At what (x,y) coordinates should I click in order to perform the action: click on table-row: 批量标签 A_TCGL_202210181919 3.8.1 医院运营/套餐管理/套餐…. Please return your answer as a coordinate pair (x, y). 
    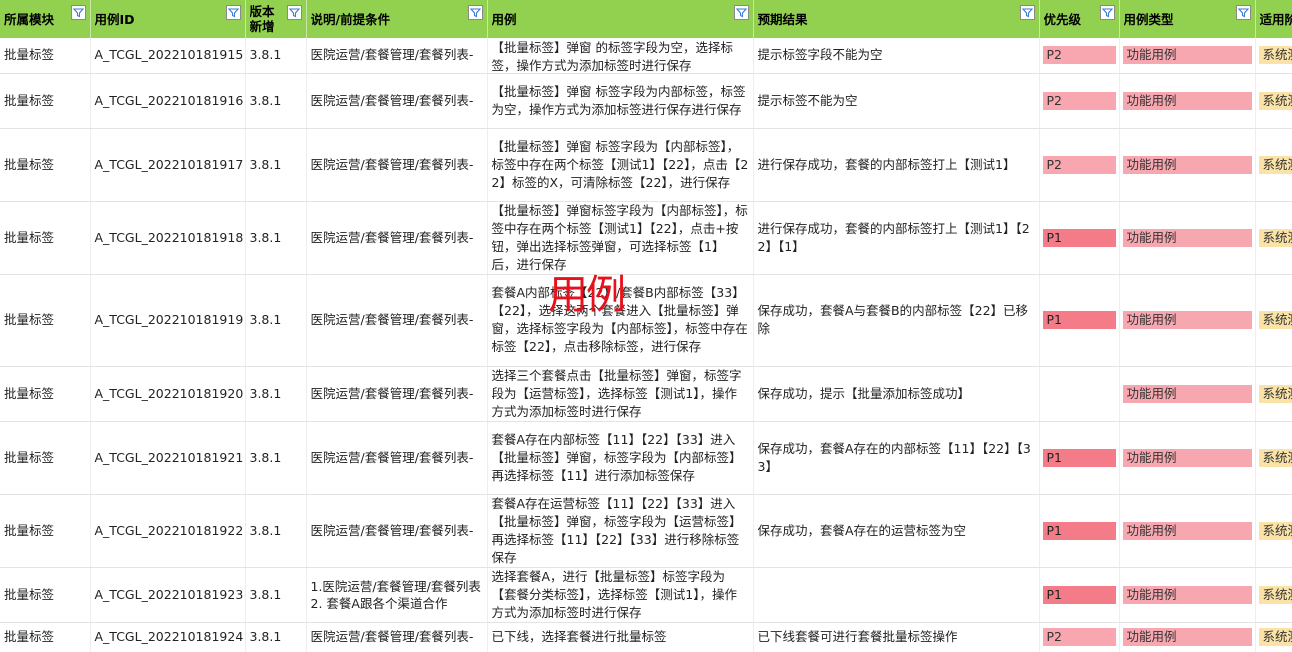
    Looking at the image, I should click on (646, 320).